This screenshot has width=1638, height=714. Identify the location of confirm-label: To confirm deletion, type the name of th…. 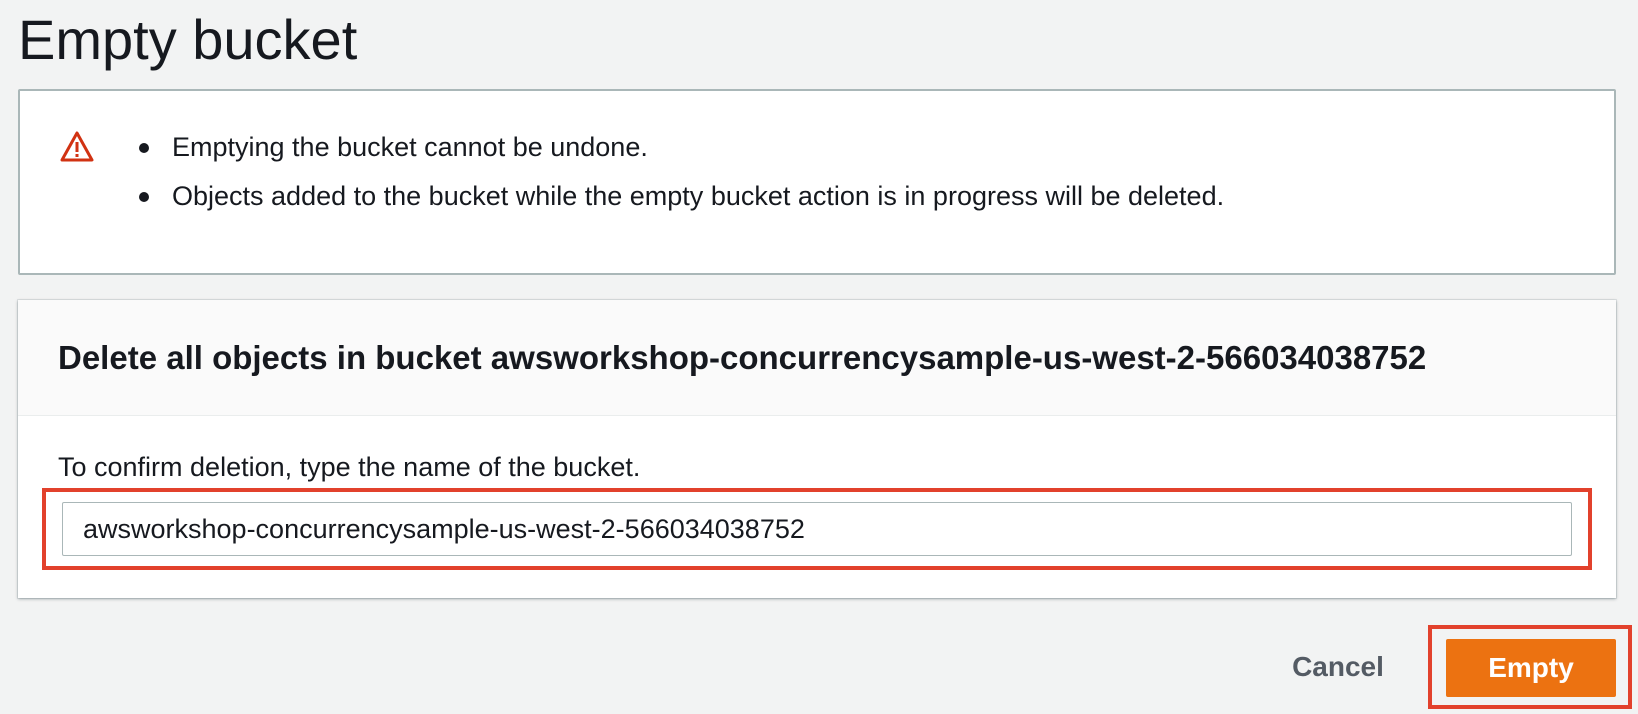
(349, 467).